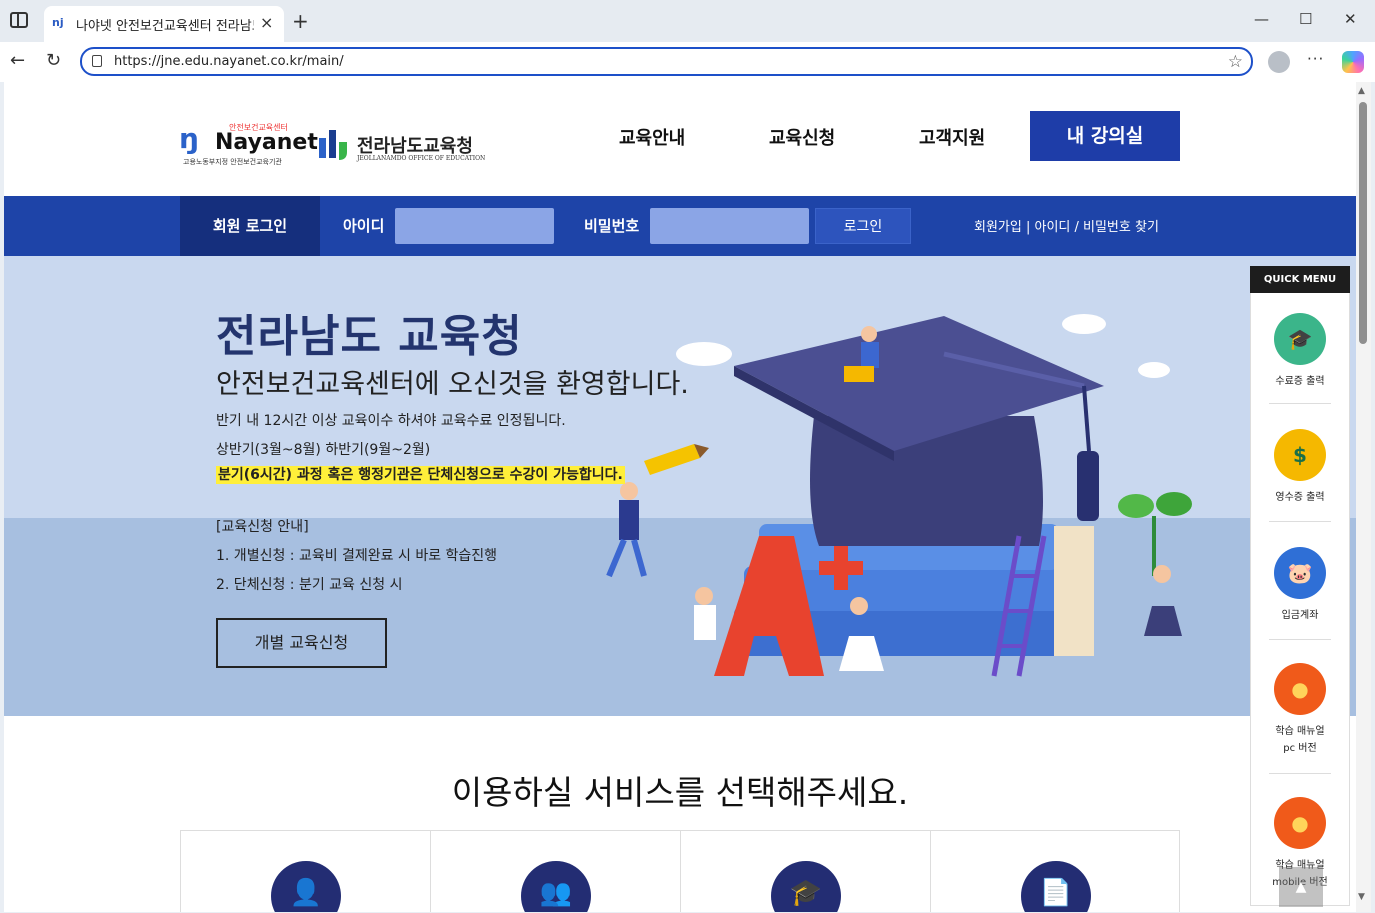 The width and height of the screenshot is (1375, 913). I want to click on guide-item-1: 1. 개별신청 : 교육비 결제완료 시 바로 학습진행, so click(357, 556).